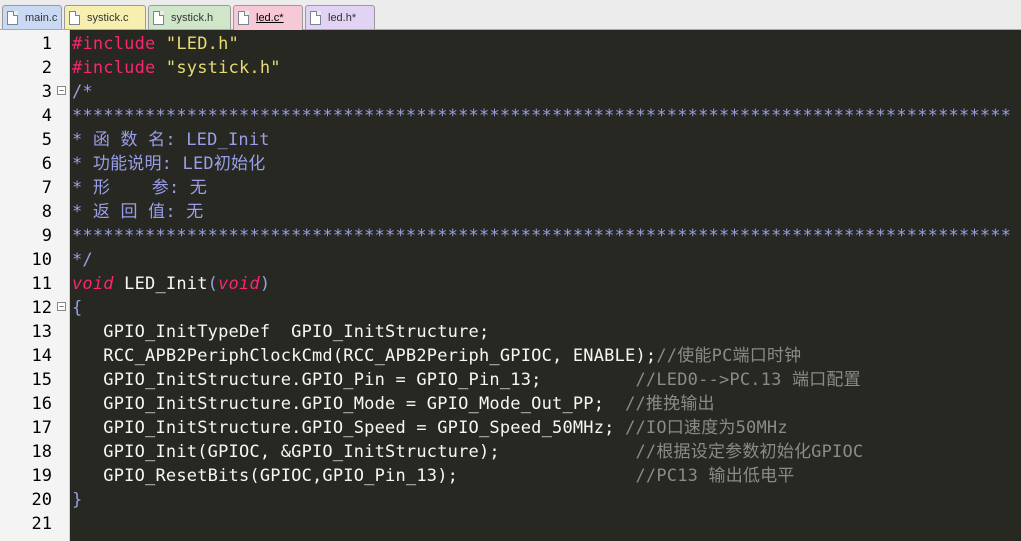 Image resolution: width=1021 pixels, height=541 pixels. What do you see at coordinates (41, 284) in the screenshot?
I see `line-number: 11` at bounding box center [41, 284].